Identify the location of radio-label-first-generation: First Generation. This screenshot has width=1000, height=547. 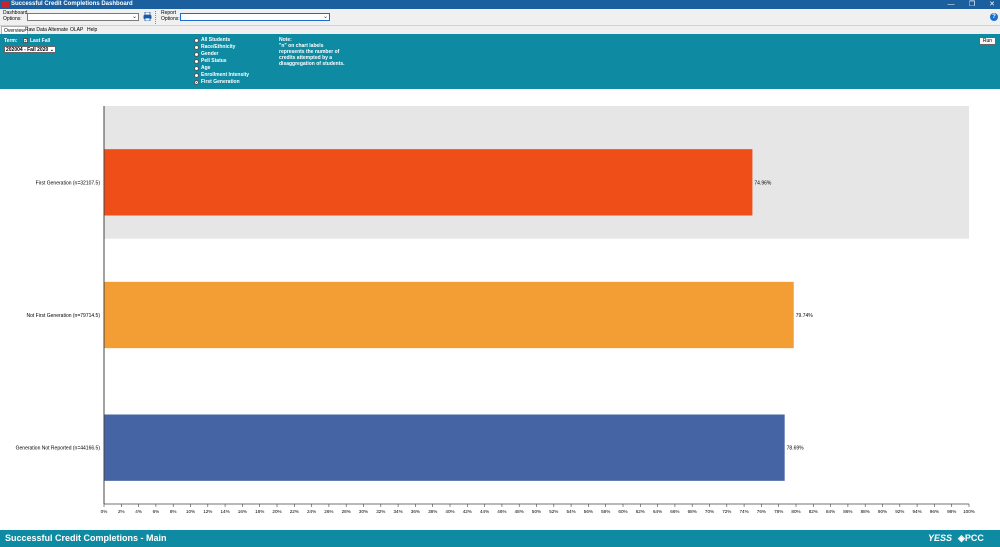
(220, 82).